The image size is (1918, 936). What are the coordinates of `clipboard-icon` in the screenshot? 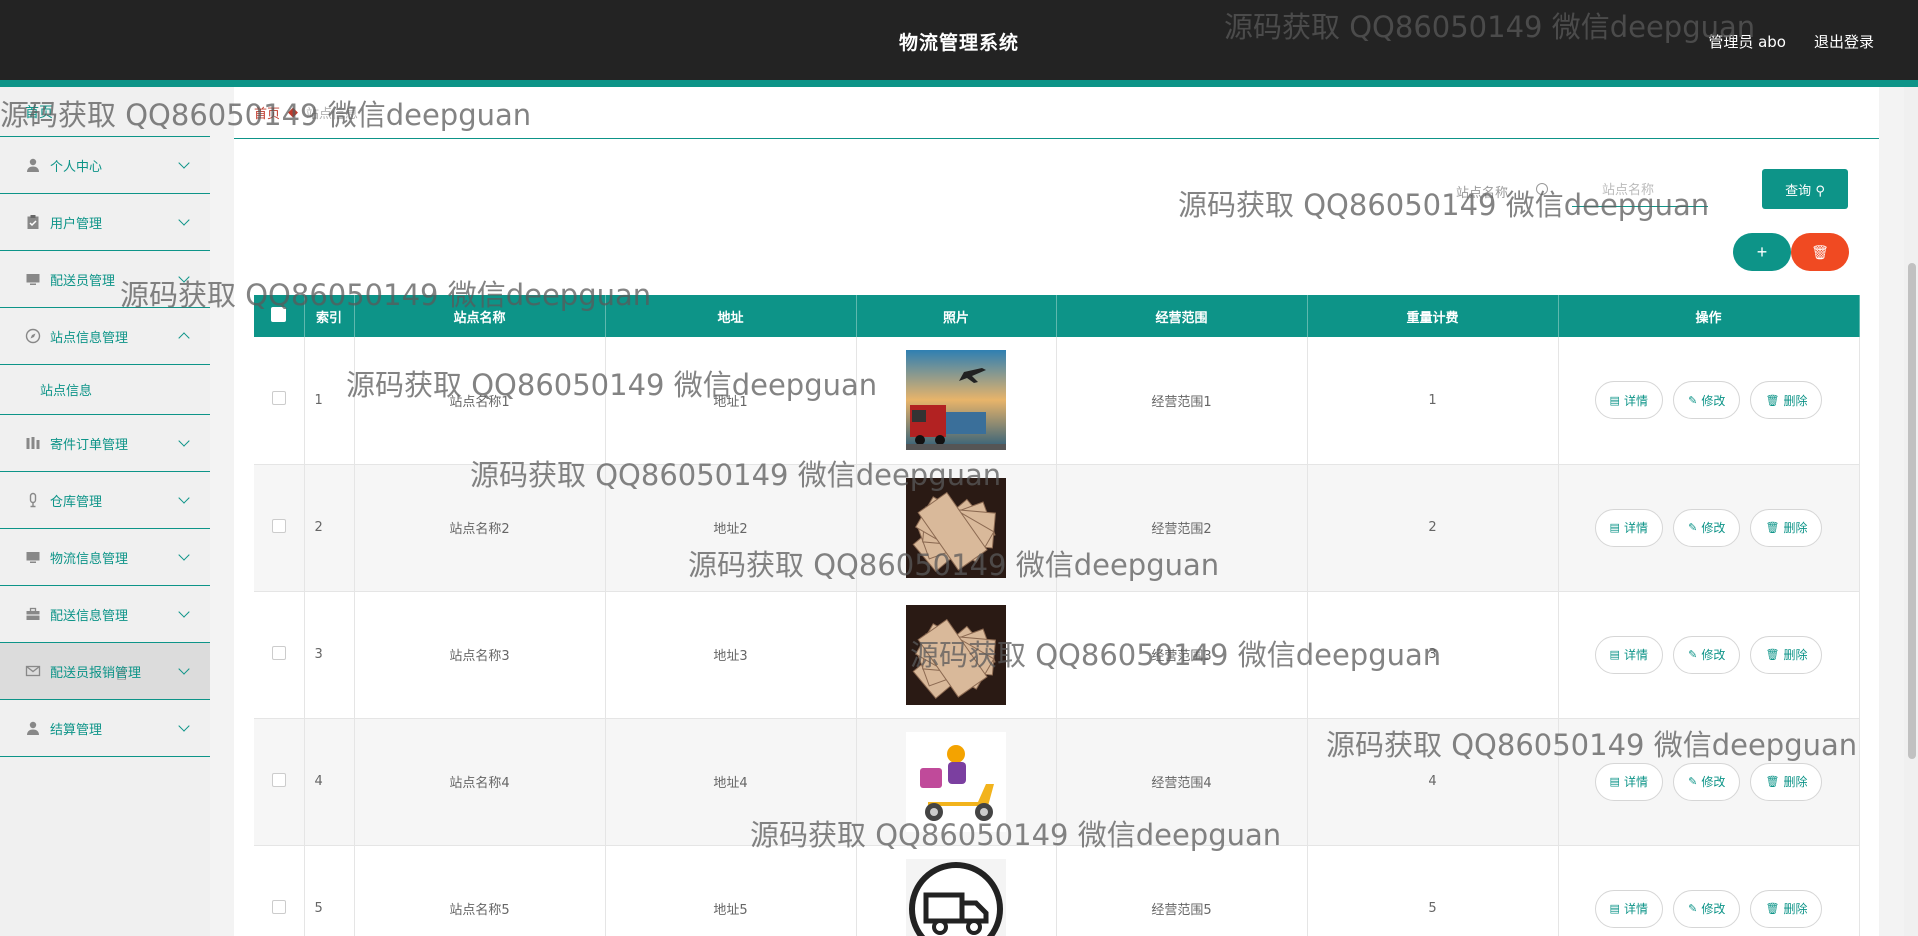 It's located at (33, 222).